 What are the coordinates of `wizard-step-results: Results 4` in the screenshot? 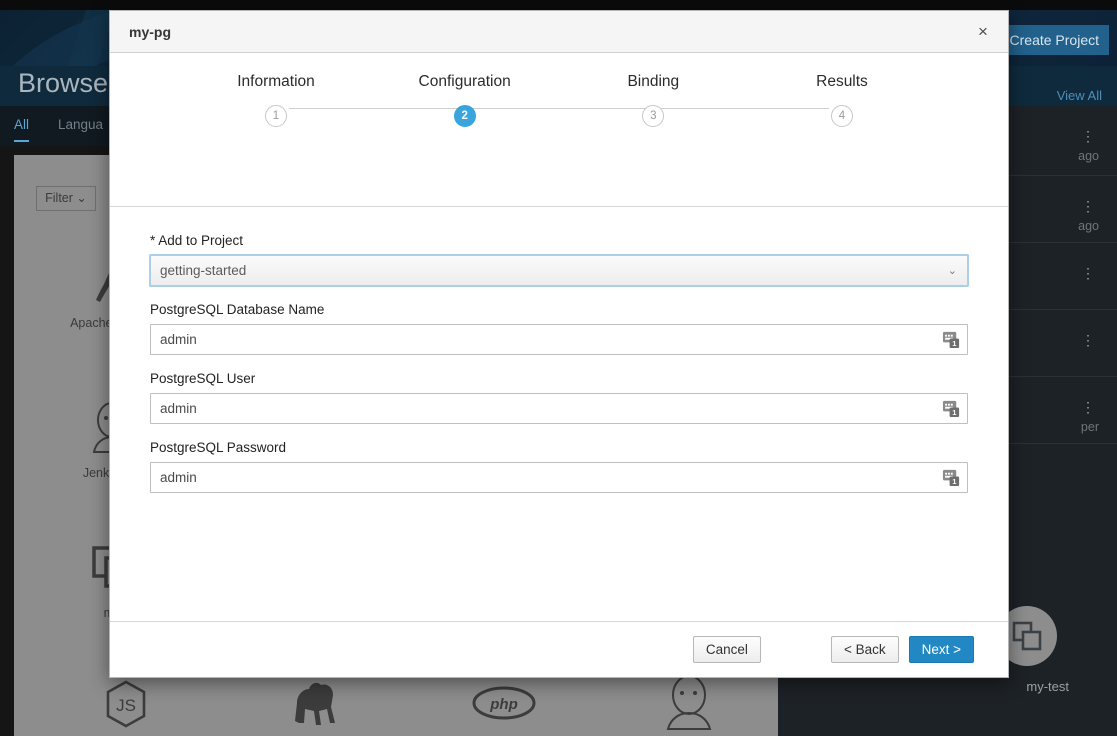 It's located at (842, 100).